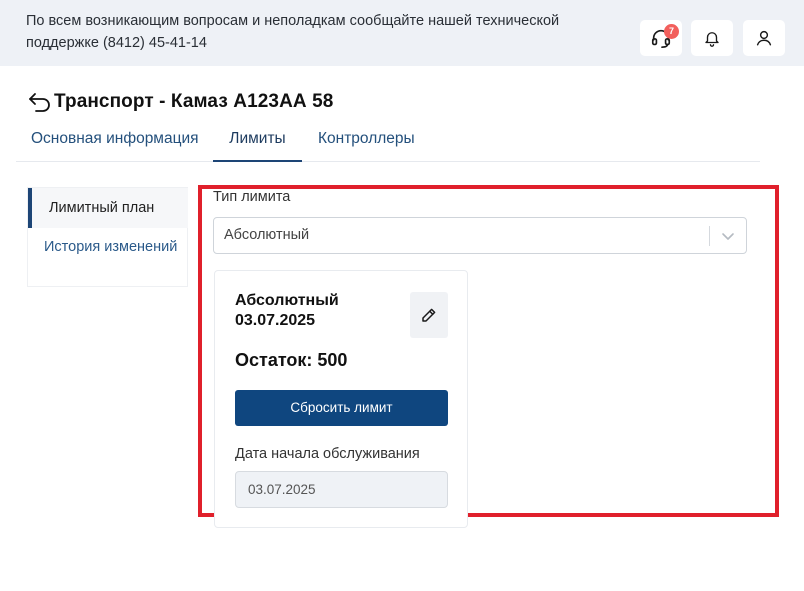 This screenshot has width=804, height=591. Describe the element at coordinates (671, 31) in the screenshot. I see `support-badge: 7` at that location.